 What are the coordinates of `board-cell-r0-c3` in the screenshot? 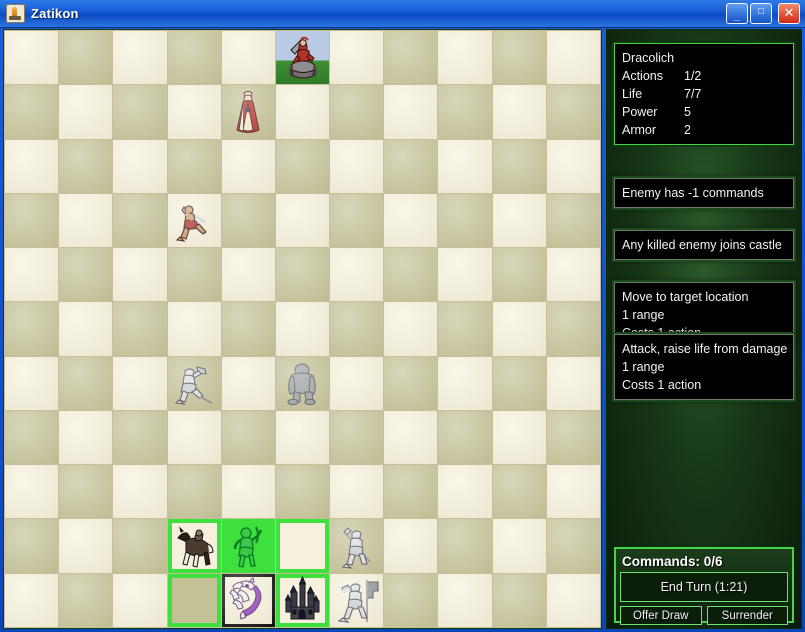 It's located at (194, 58).